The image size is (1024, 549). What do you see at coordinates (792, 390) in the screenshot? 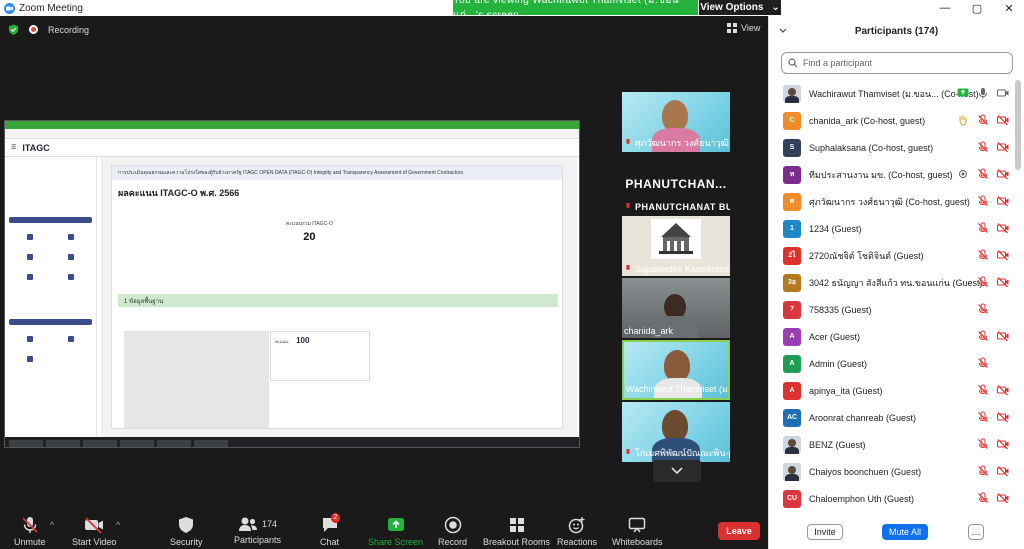
I see `avatar: A` at bounding box center [792, 390].